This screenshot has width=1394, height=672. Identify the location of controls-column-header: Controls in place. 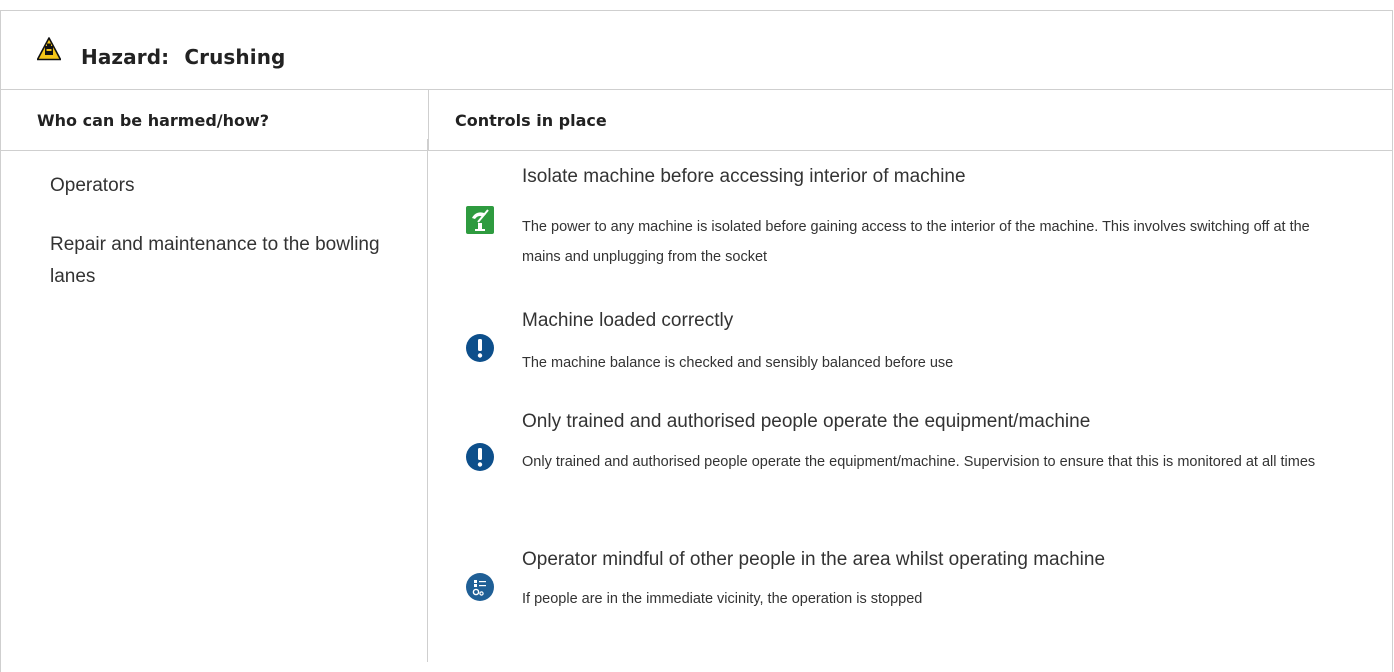
(531, 120).